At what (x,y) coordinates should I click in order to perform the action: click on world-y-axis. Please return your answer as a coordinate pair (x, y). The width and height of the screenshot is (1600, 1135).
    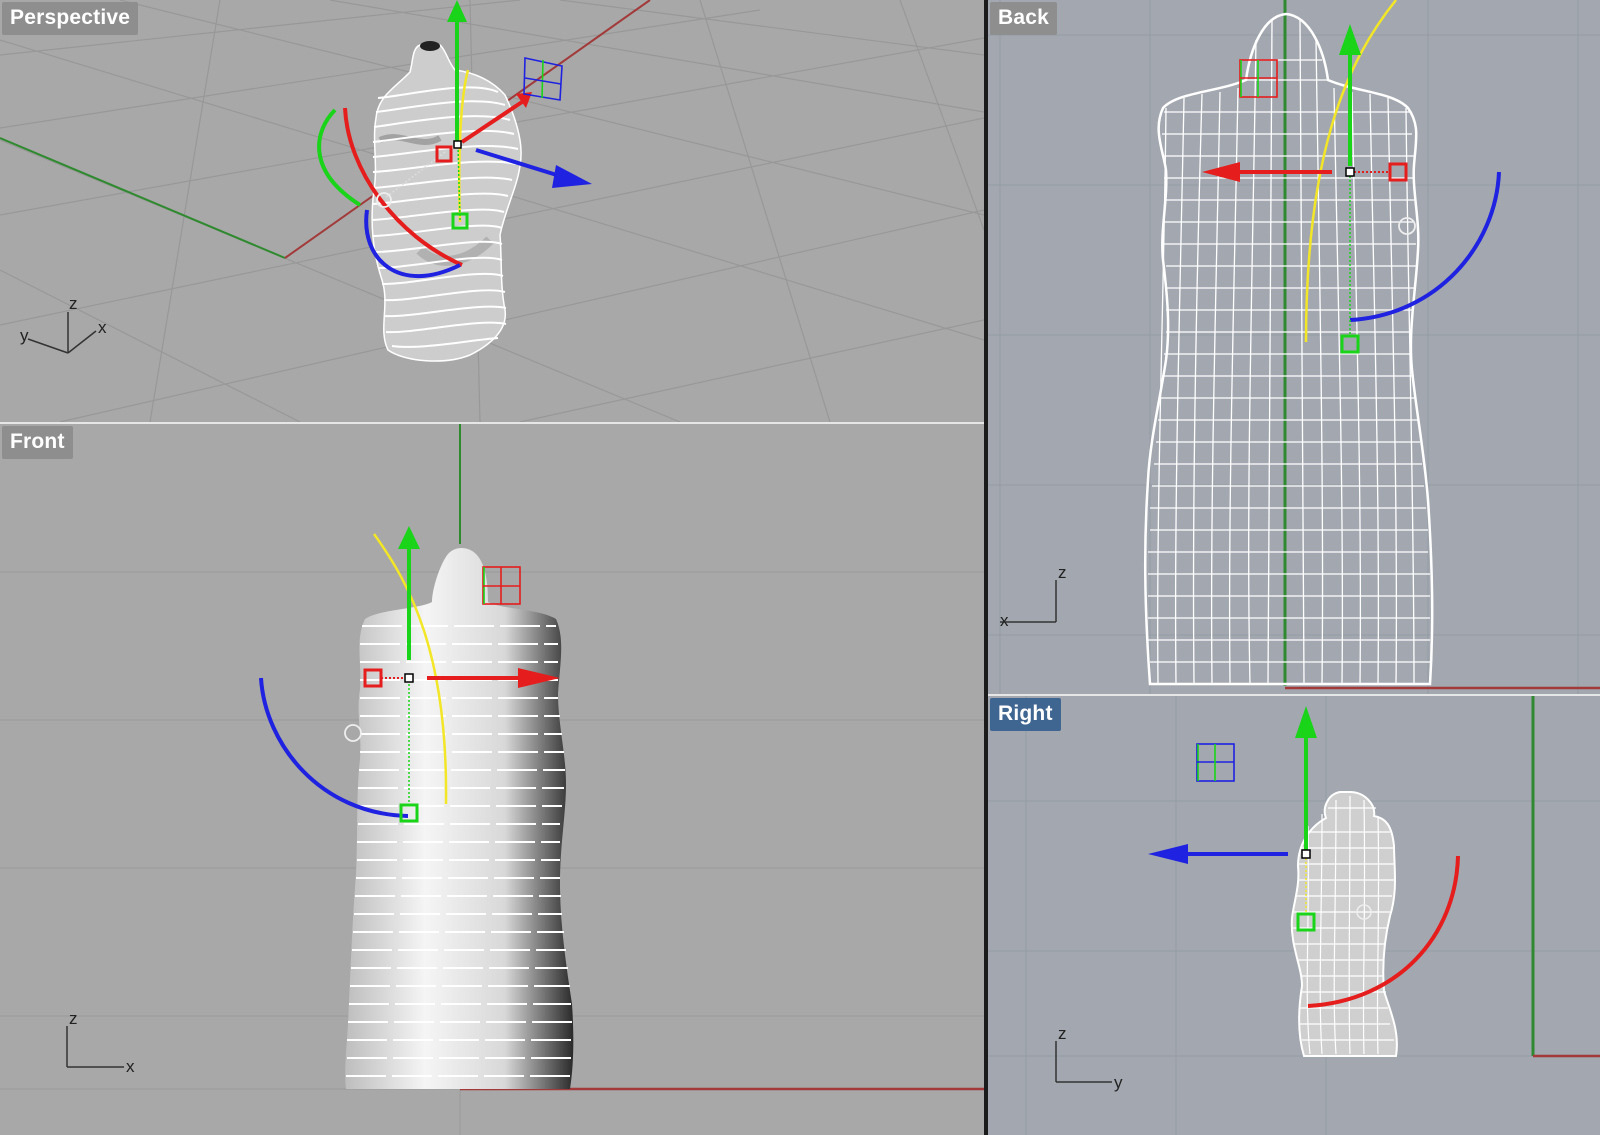
    Looking at the image, I should click on (143, 198).